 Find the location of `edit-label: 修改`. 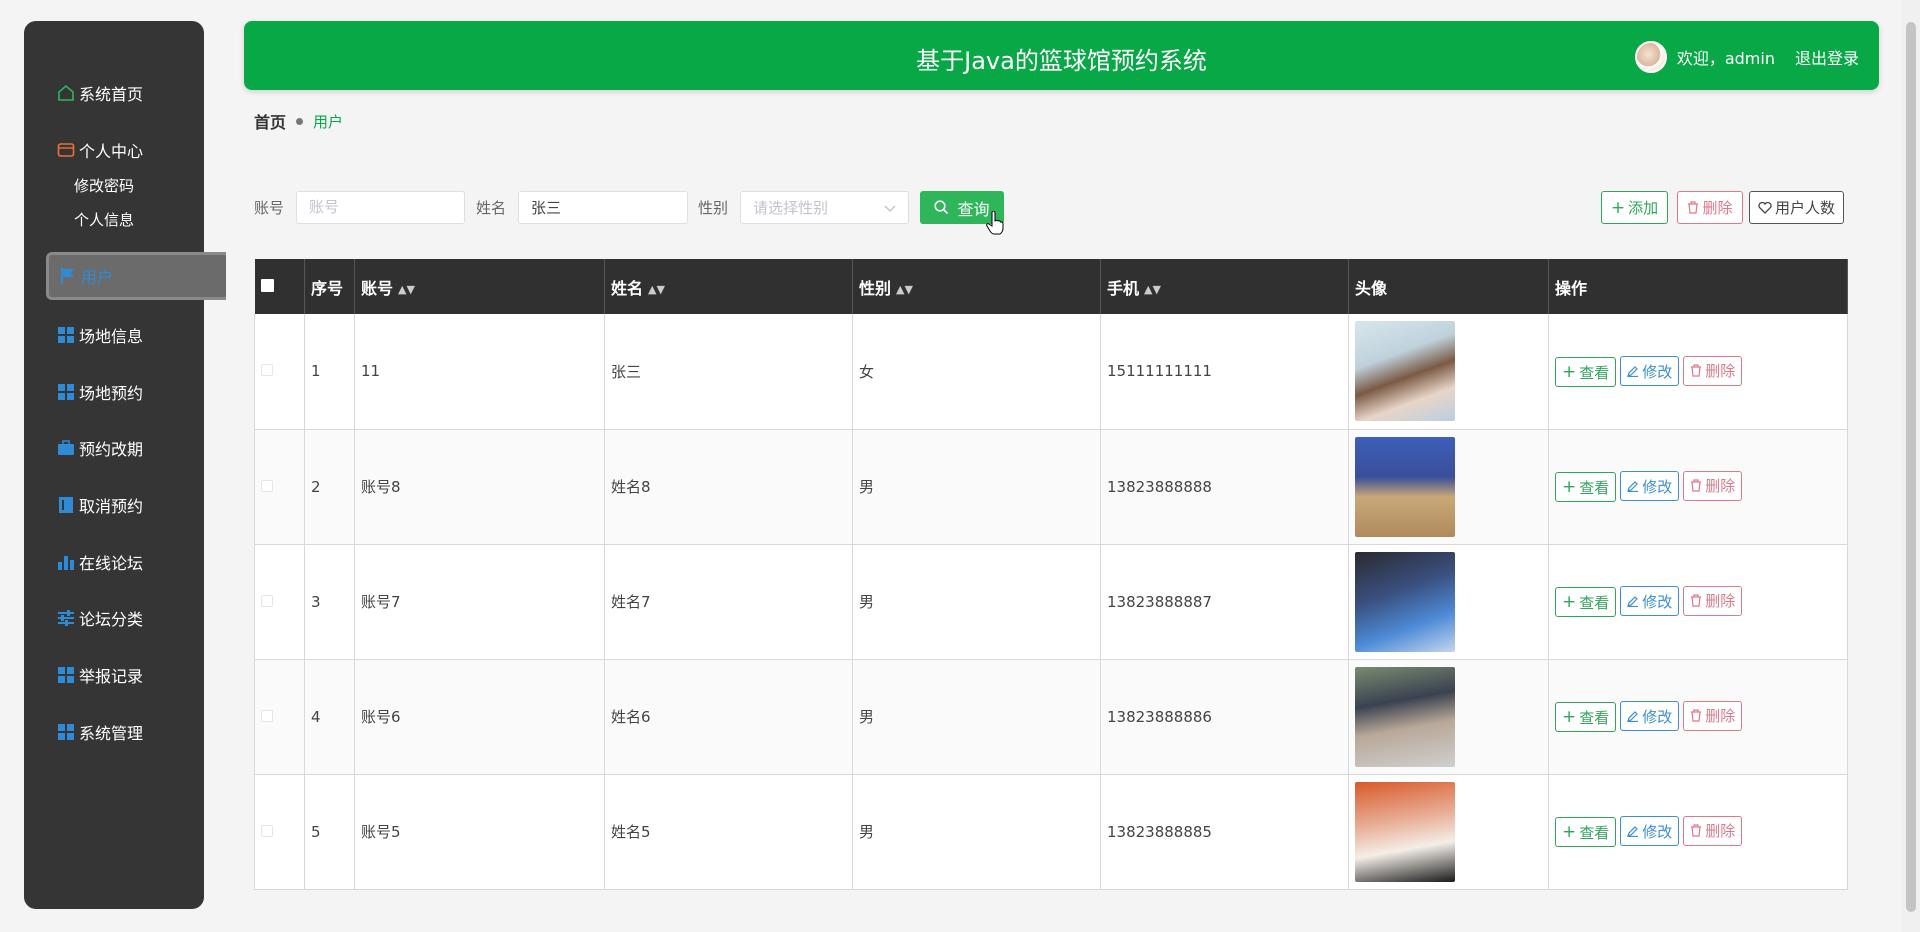

edit-label: 修改 is located at coordinates (1657, 716).